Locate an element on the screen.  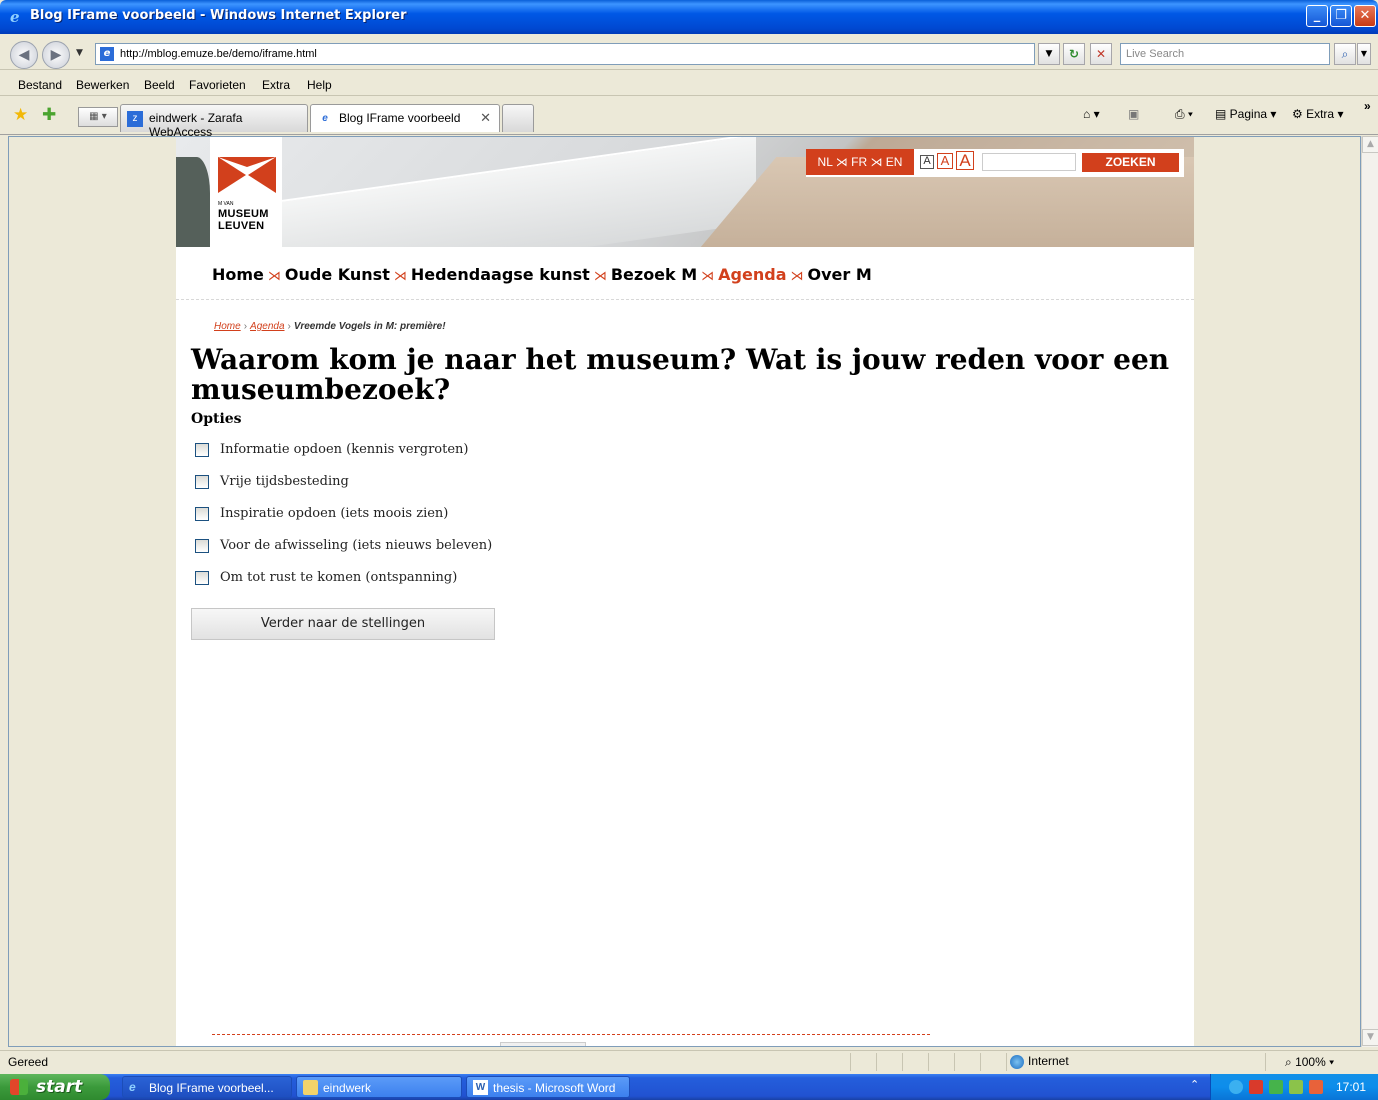
taskbar-word-window: W thesis - Microsoft Word is located at coordinates (548, 1087).